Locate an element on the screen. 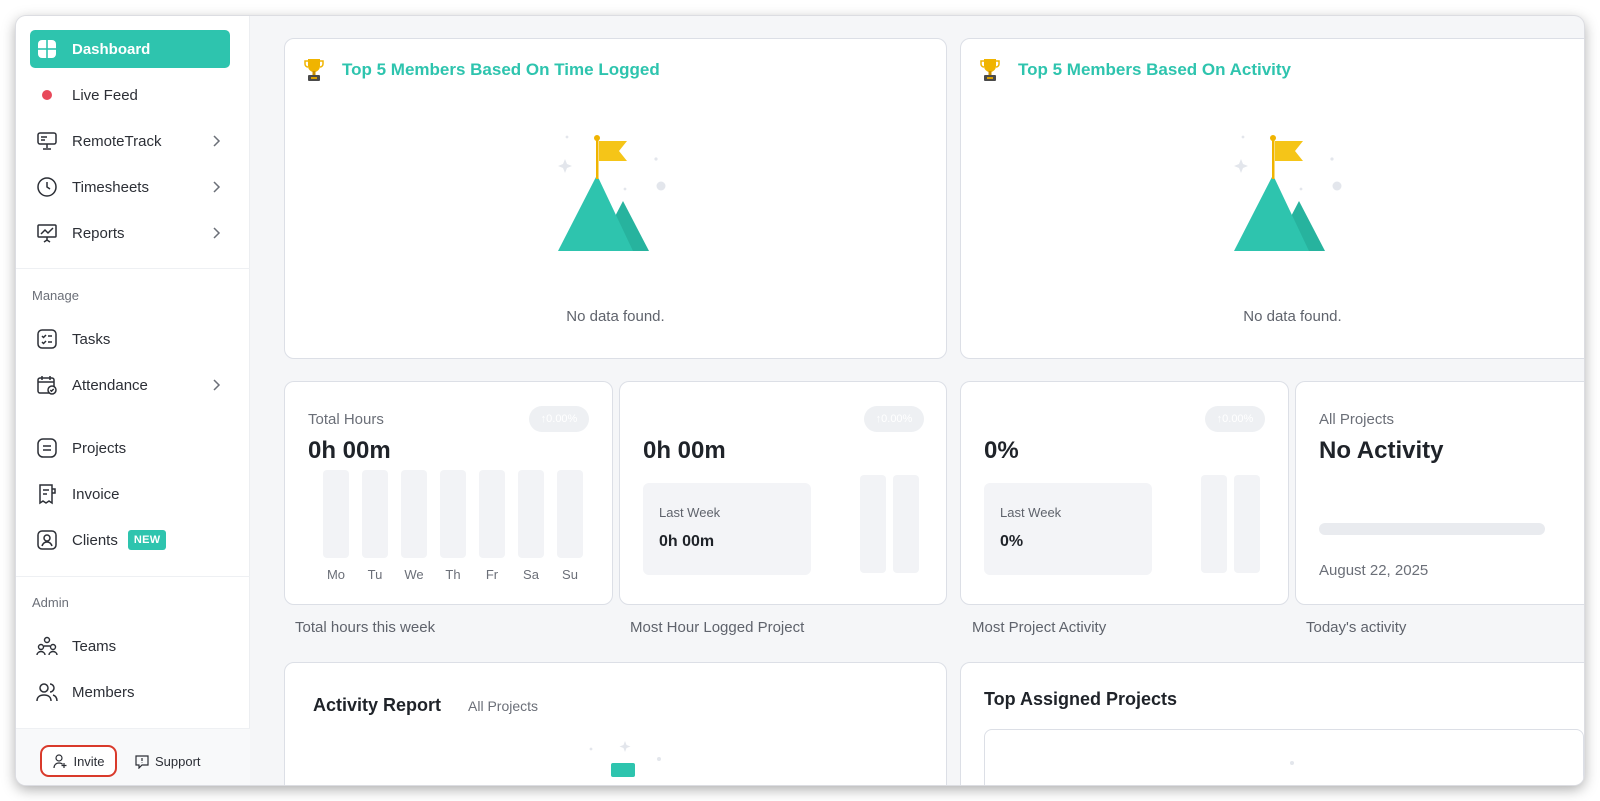  sidebar-item-dashboard: Dashboard is located at coordinates (130, 49).